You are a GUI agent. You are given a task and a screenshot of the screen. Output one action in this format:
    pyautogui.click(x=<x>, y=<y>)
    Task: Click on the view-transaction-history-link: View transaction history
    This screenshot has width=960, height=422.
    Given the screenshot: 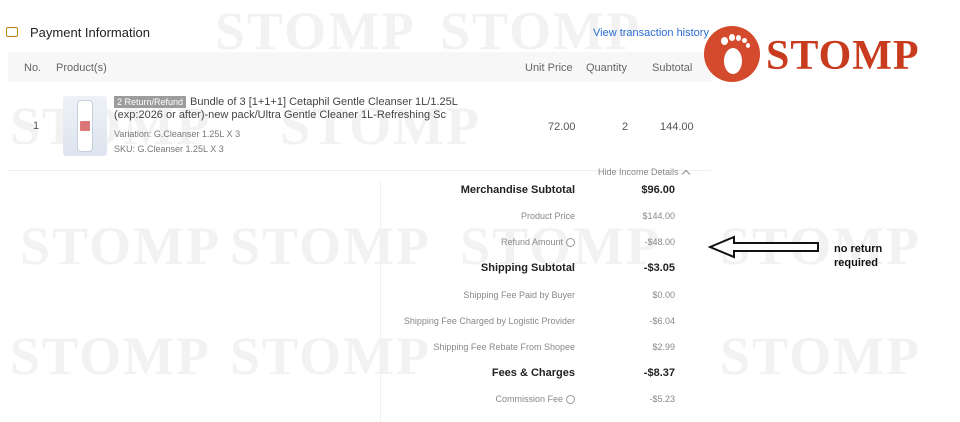 What is the action you would take?
    pyautogui.click(x=651, y=33)
    